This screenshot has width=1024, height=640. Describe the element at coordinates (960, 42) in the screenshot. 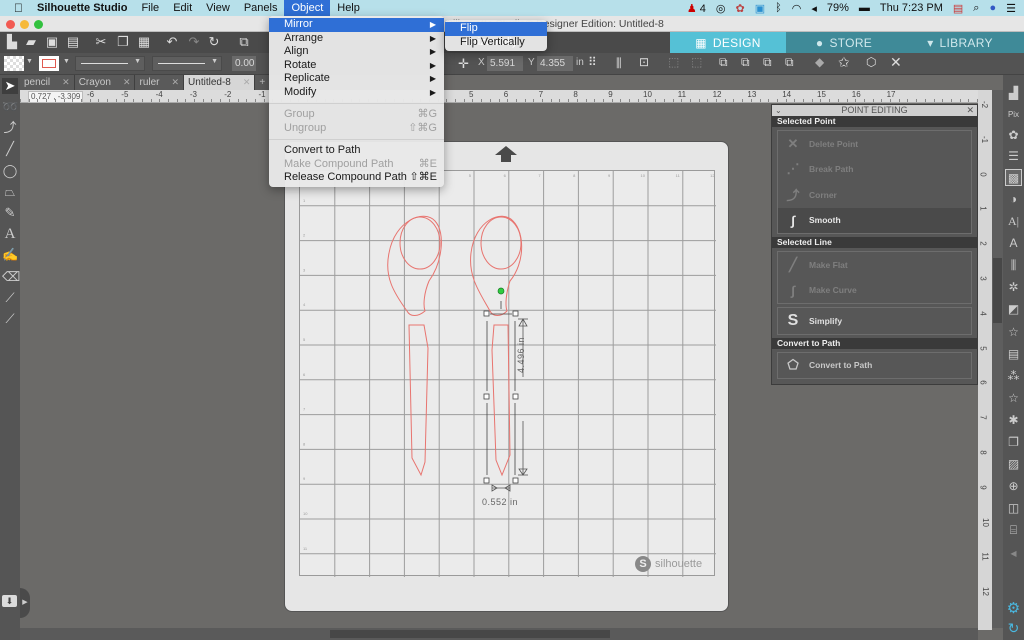

I see `tab-library: ▾ LIBRARY` at that location.